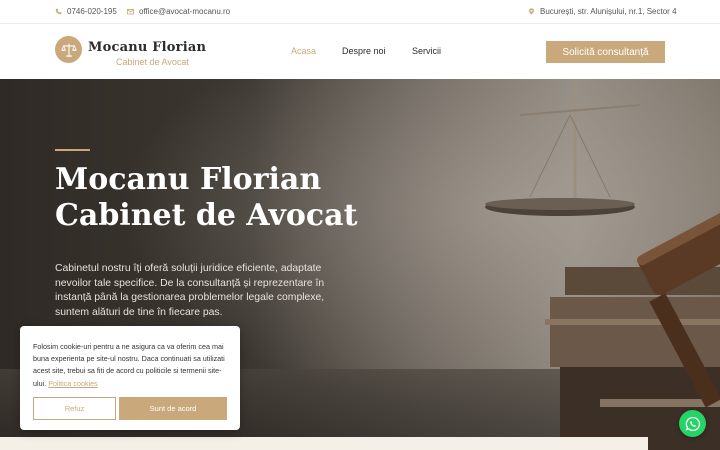 The height and width of the screenshot is (450, 720). Describe the element at coordinates (92, 11) in the screenshot. I see `phone-number: 0746-020-195` at that location.